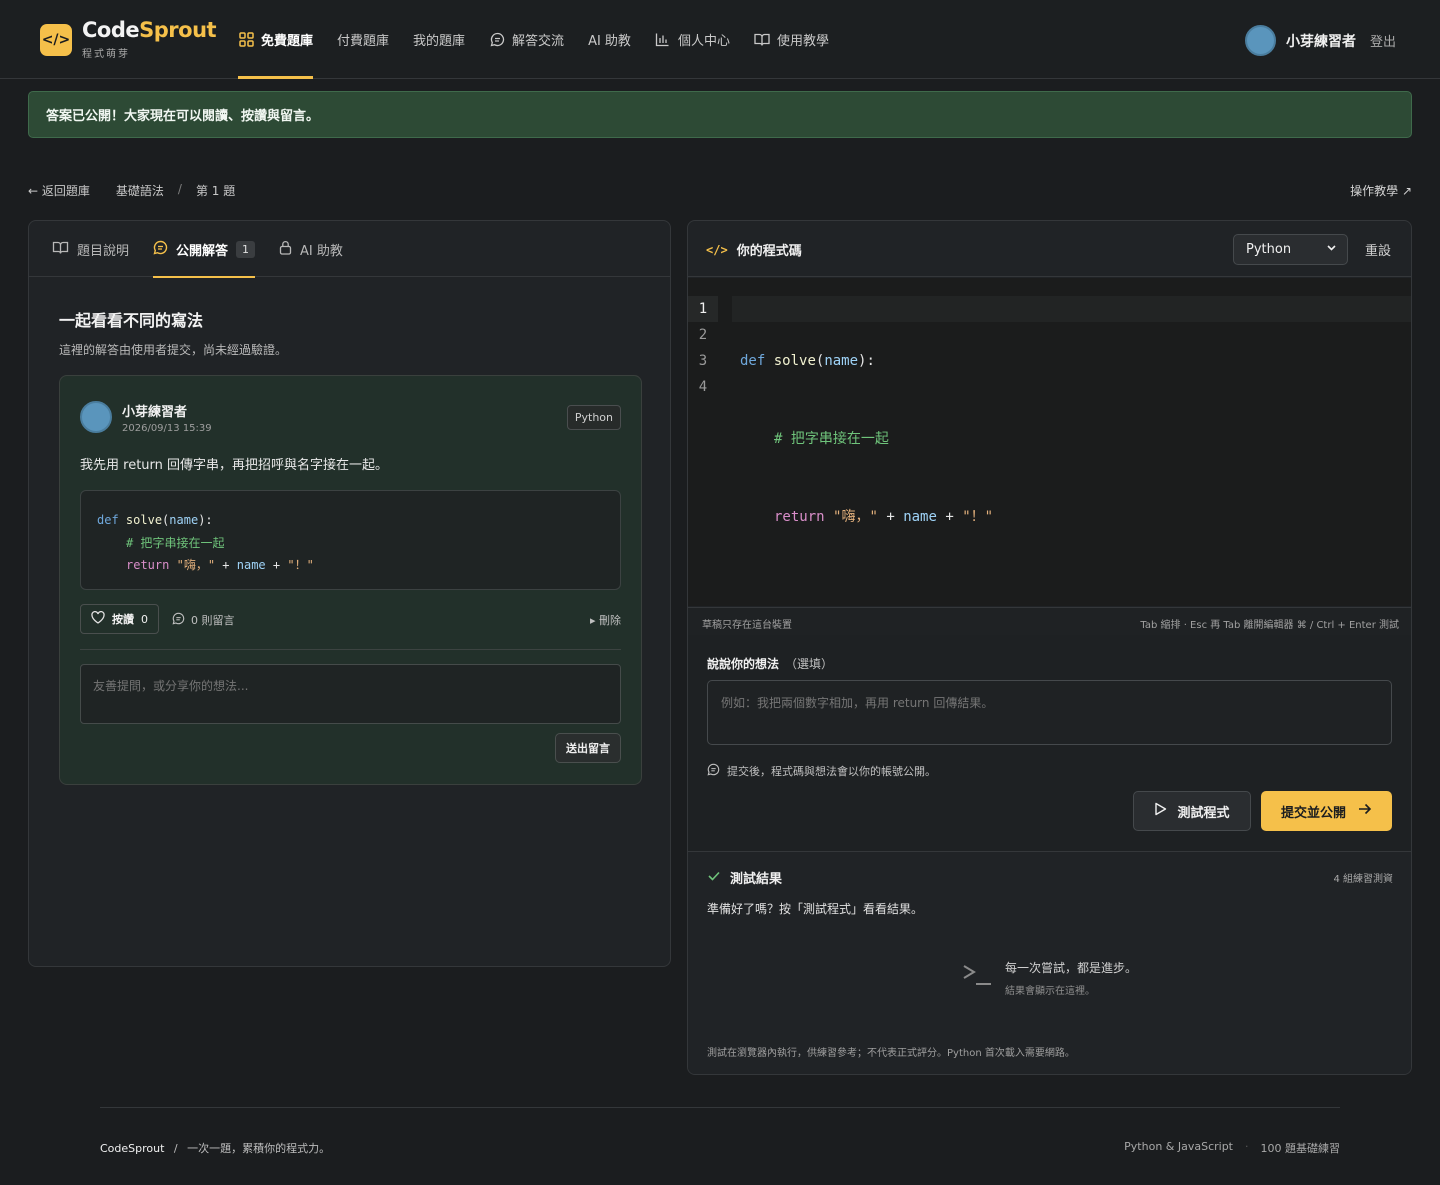 The image size is (1440, 1185). I want to click on breadcrumb-category: 基礎語法, so click(140, 190).